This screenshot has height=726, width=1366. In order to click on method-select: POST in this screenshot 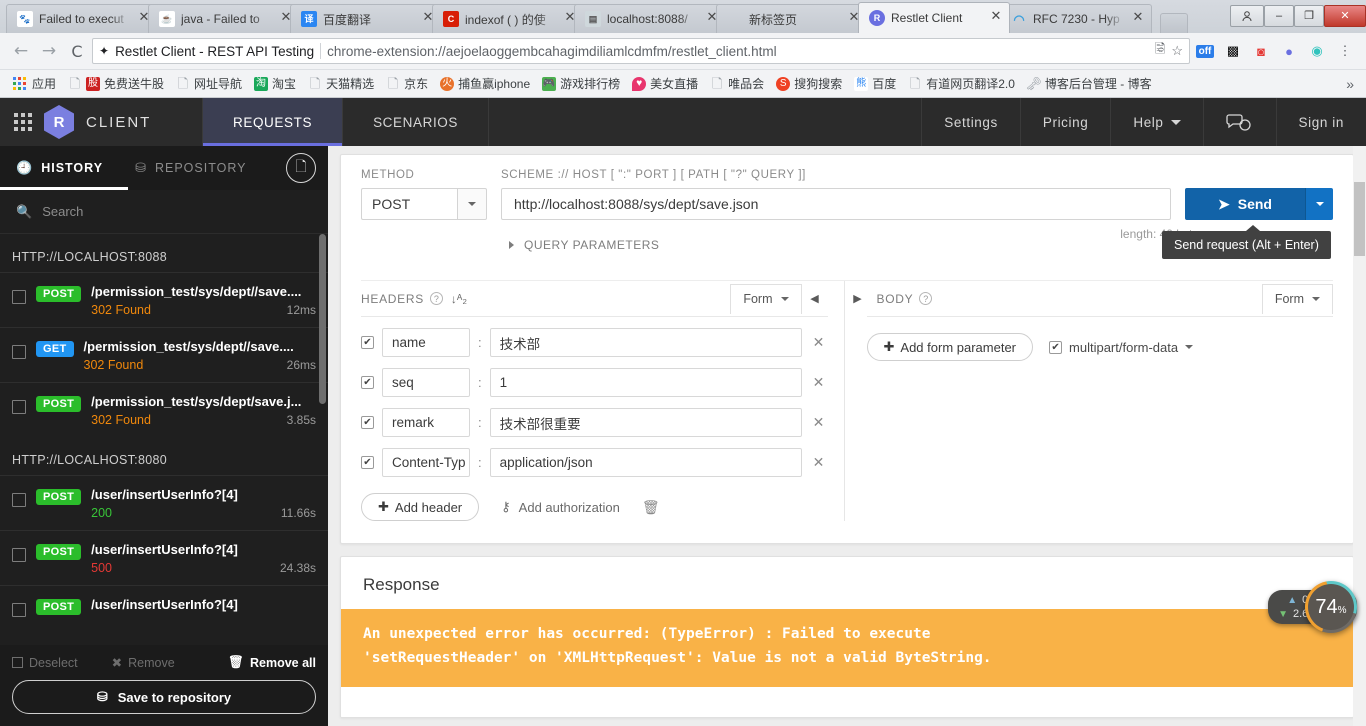, I will do `click(424, 204)`.